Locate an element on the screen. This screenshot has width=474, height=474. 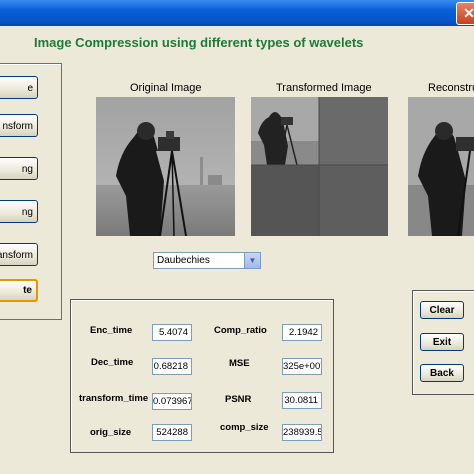
chevron-down-icon: ▼ is located at coordinates (252, 260).